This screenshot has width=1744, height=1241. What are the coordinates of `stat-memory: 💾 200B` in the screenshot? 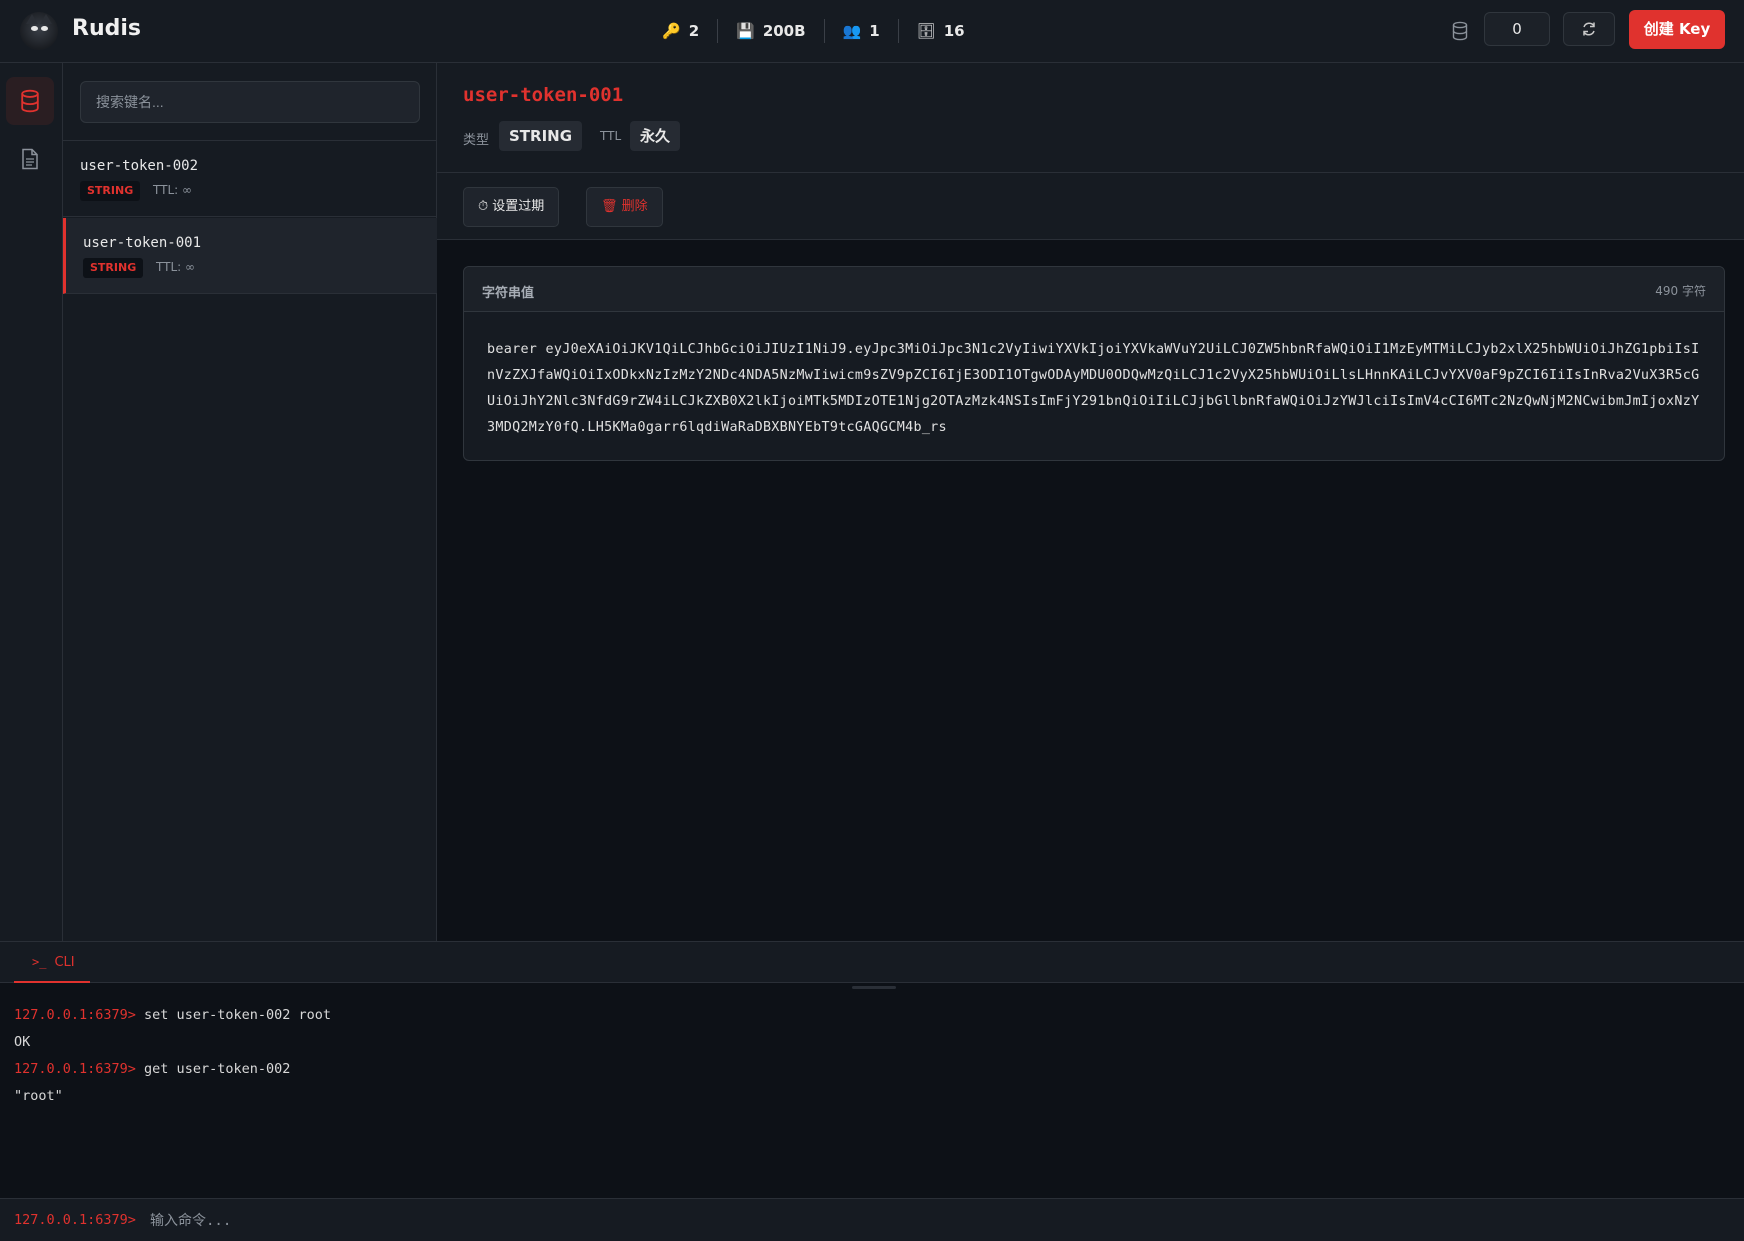 It's located at (770, 31).